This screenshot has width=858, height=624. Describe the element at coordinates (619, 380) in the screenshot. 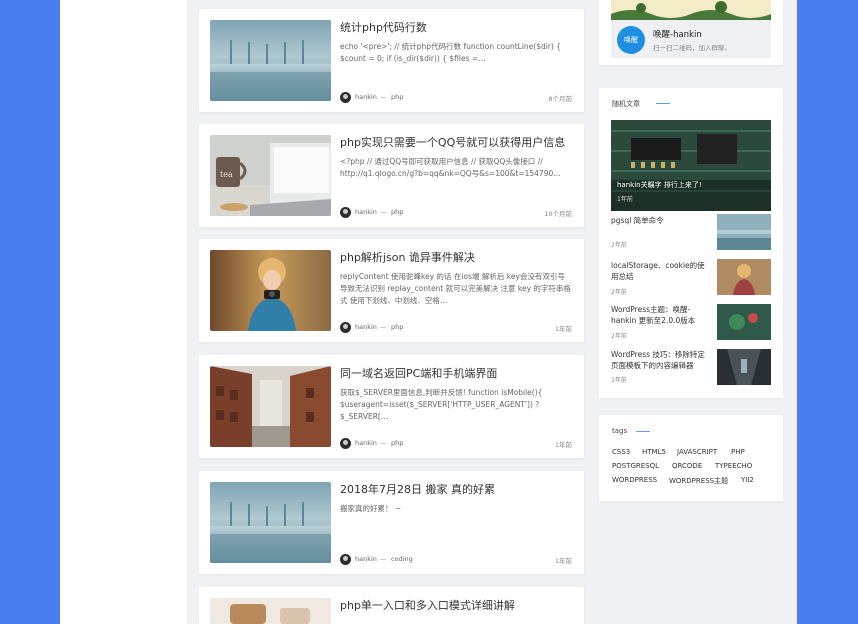

I see `random-post-time: 1年前` at that location.